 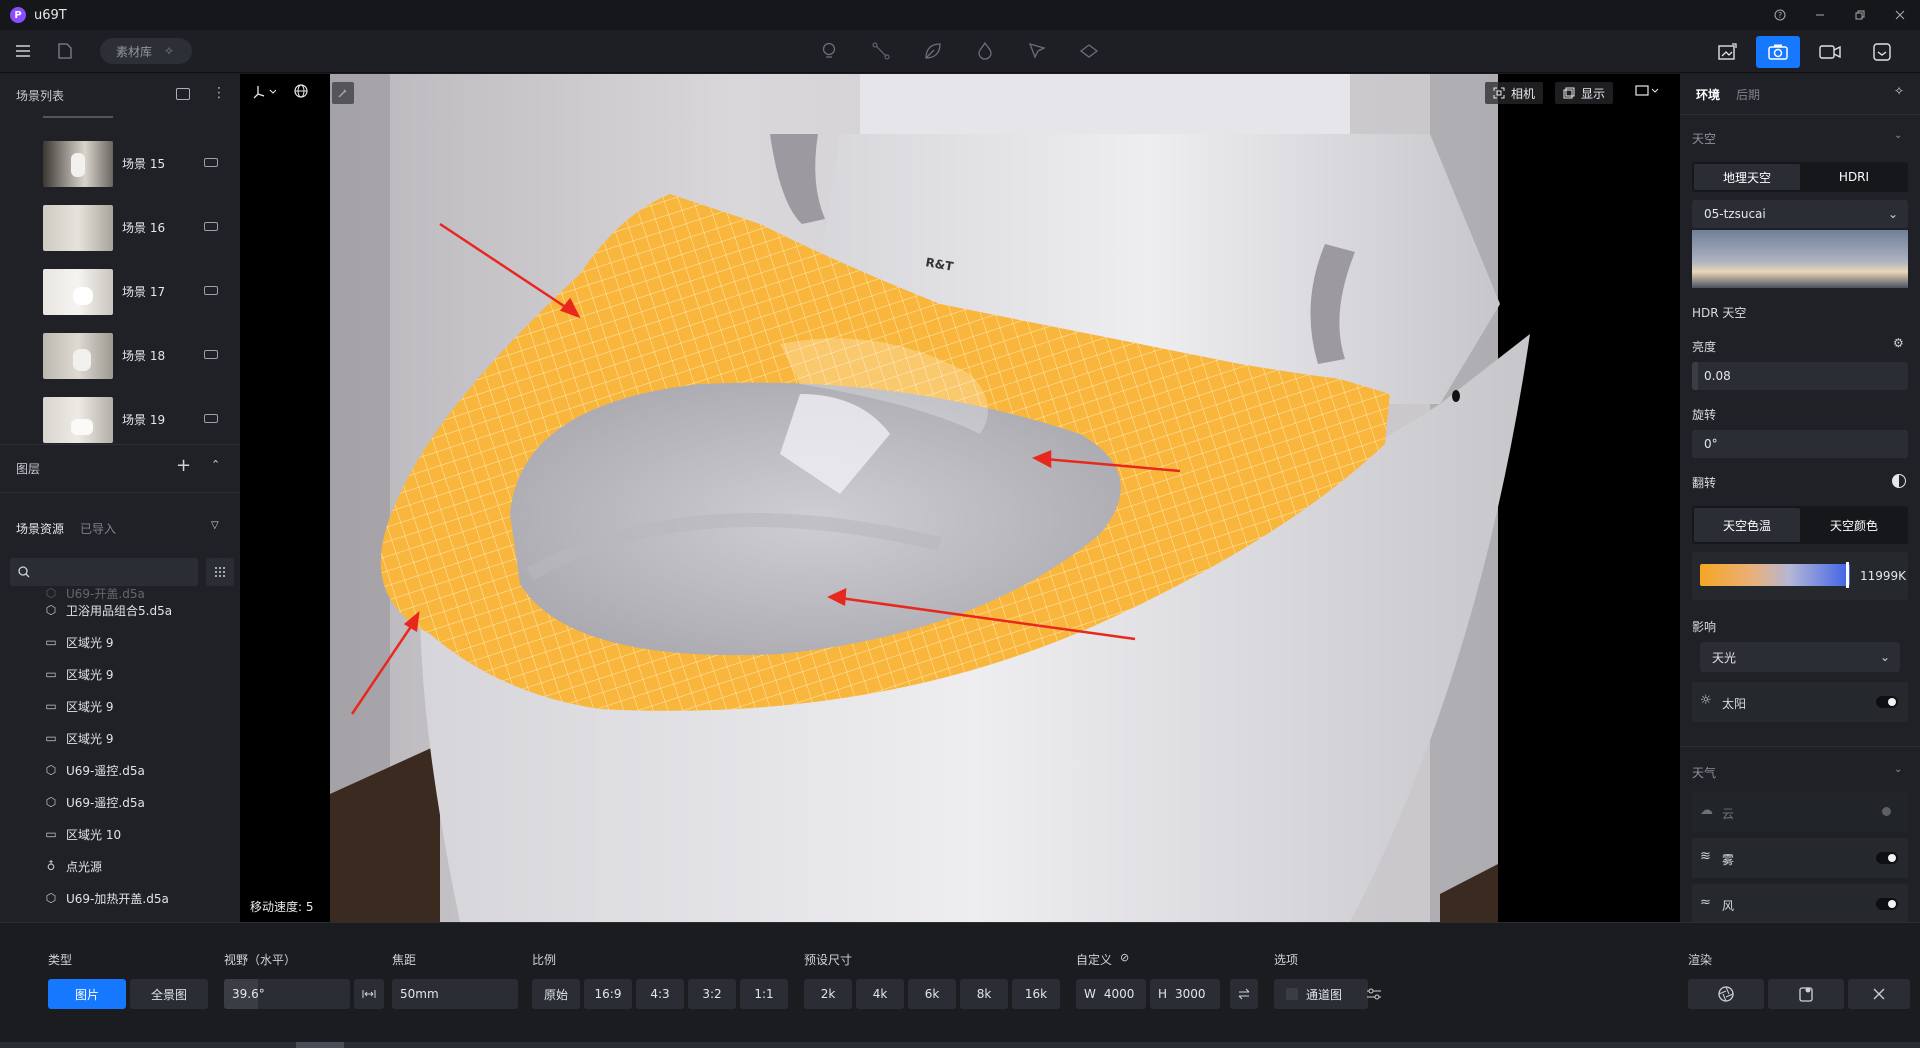 What do you see at coordinates (1898, 343) in the screenshot?
I see `adjust-icon: ⚙` at bounding box center [1898, 343].